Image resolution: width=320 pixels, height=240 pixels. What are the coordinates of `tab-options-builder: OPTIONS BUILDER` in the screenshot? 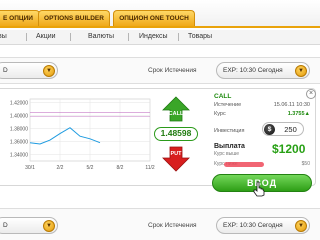 It's located at (74, 18).